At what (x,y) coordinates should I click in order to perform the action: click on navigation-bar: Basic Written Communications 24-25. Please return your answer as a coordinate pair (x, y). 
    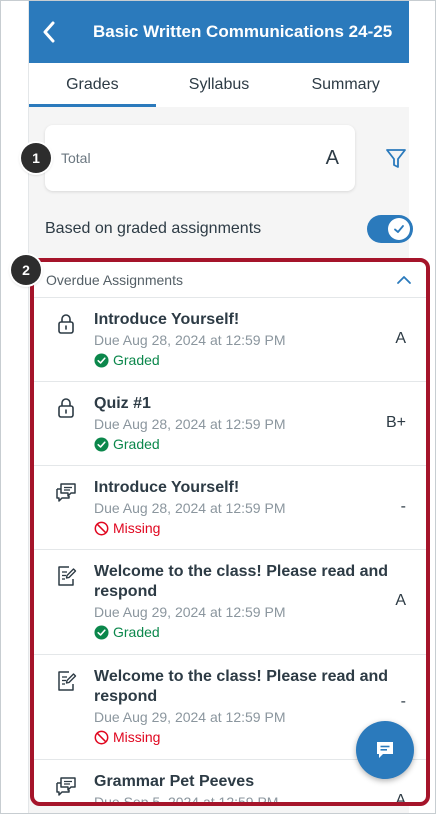
    Looking at the image, I should click on (219, 32).